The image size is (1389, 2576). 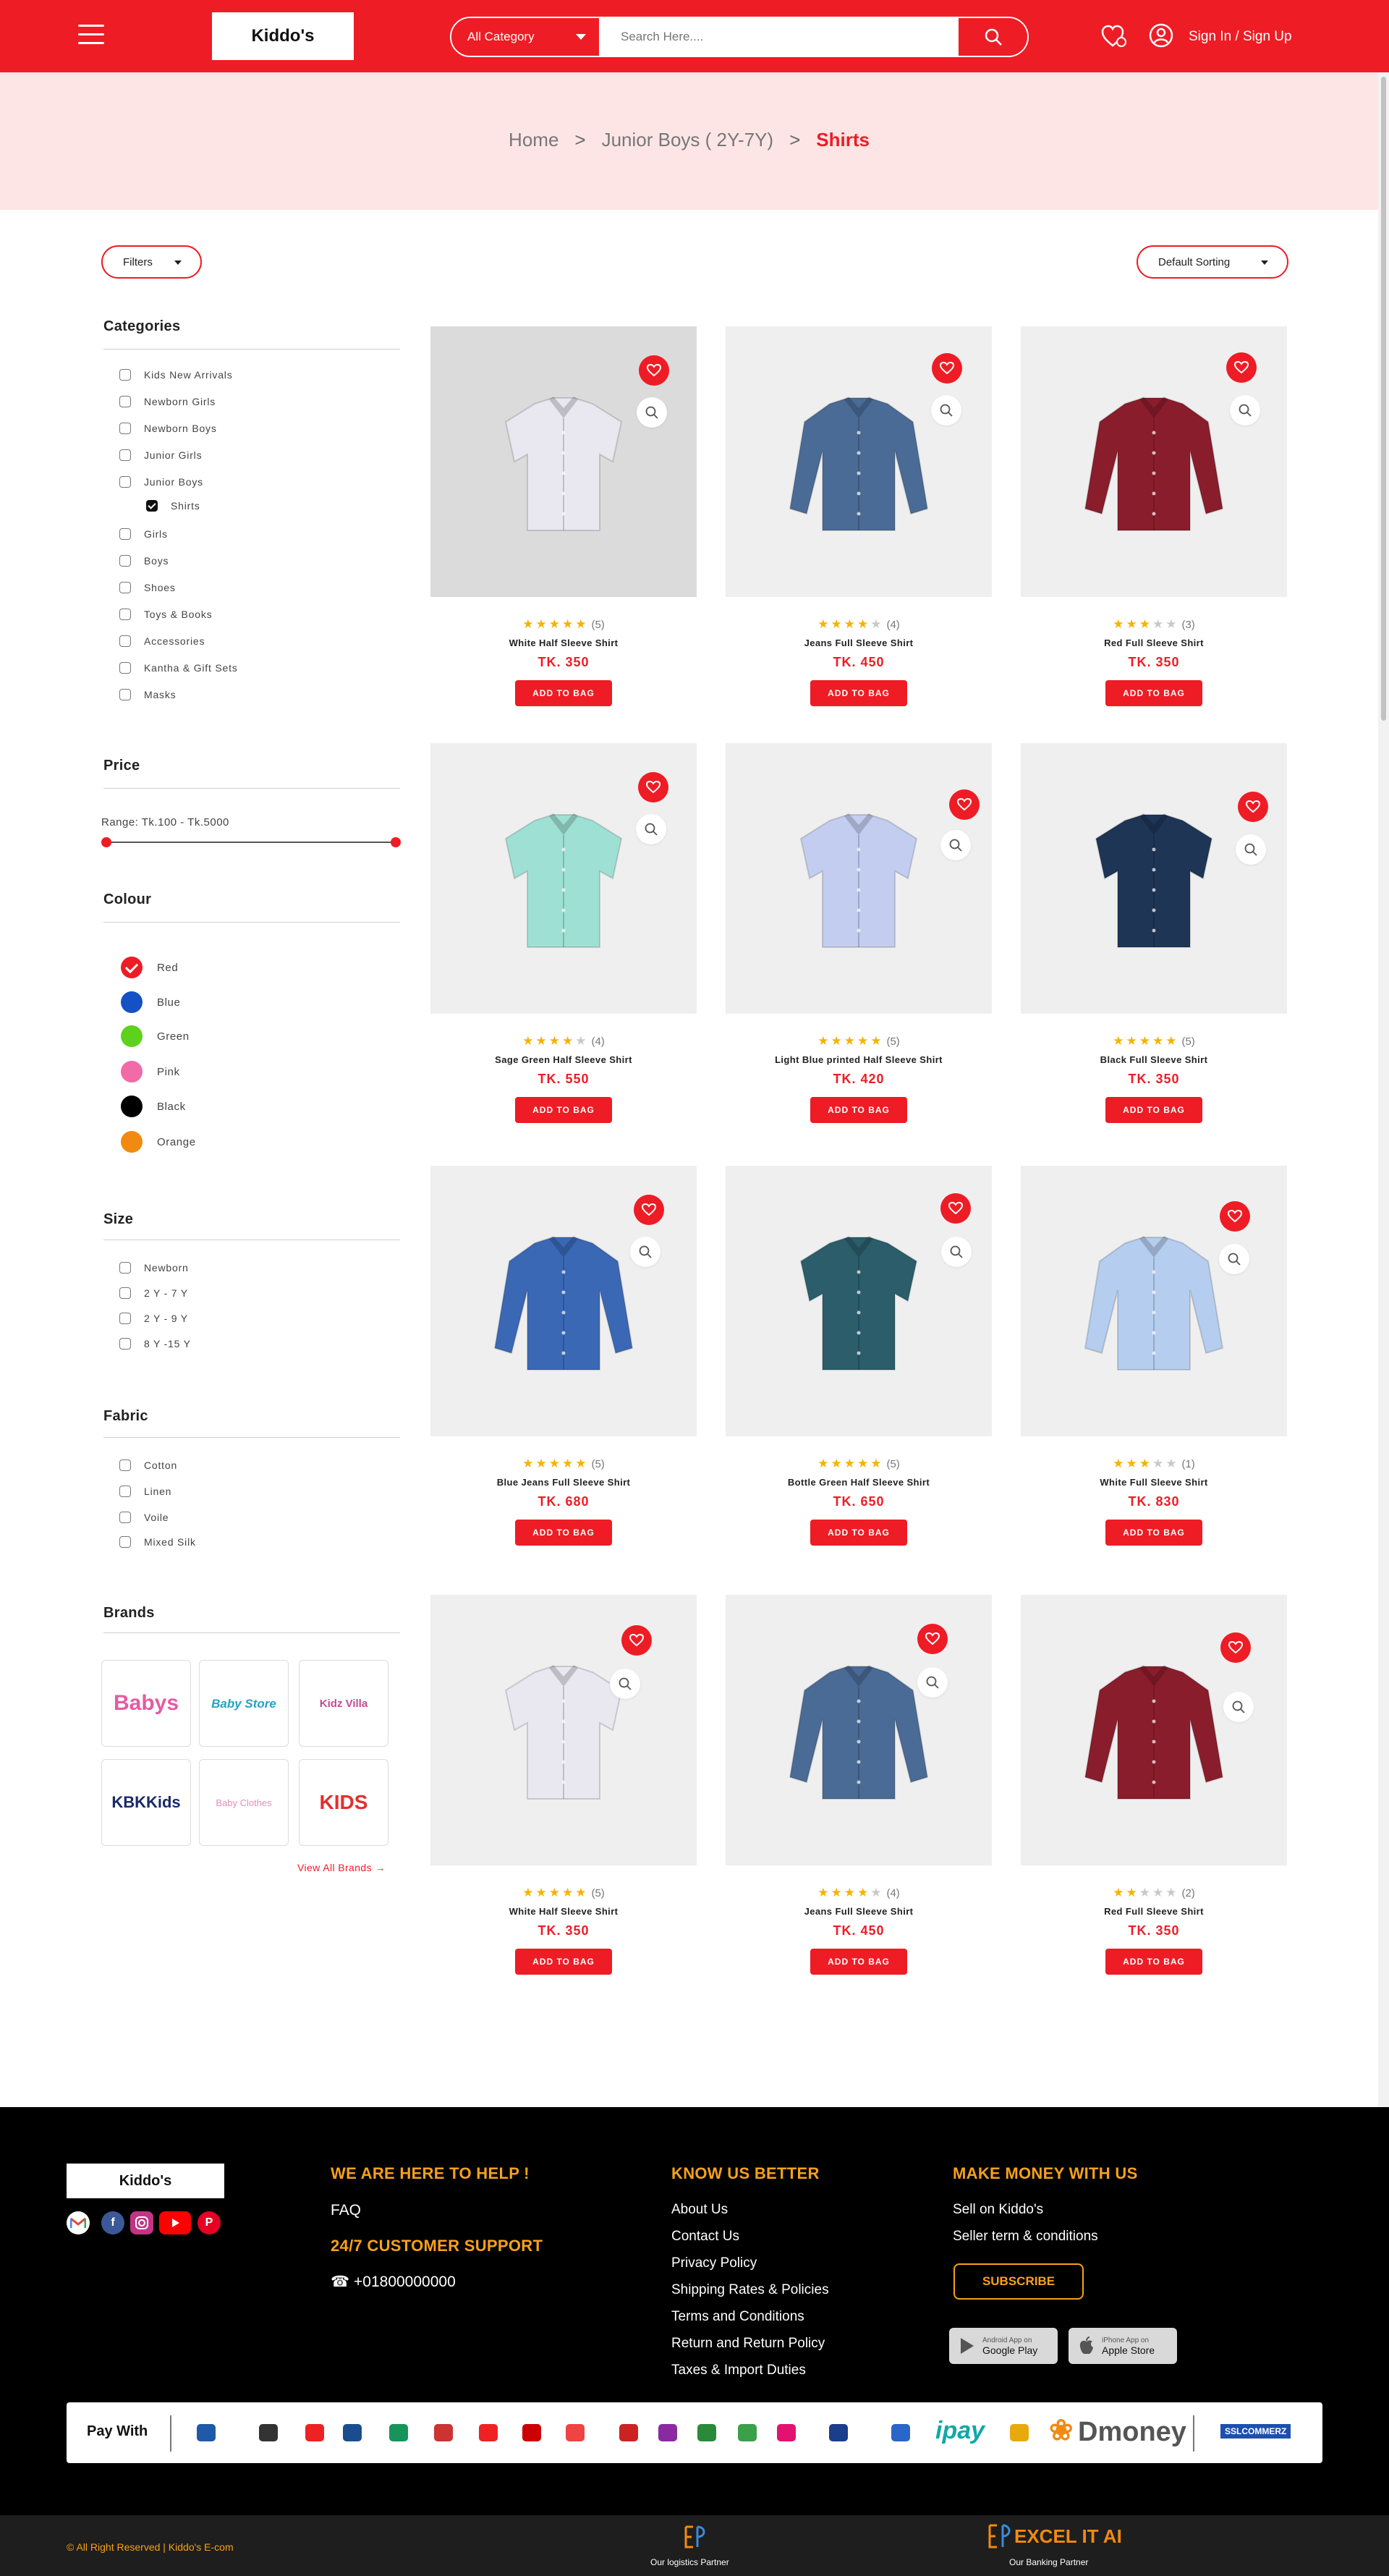 I want to click on size-item: 2 Y - 7 Y, so click(x=153, y=1293).